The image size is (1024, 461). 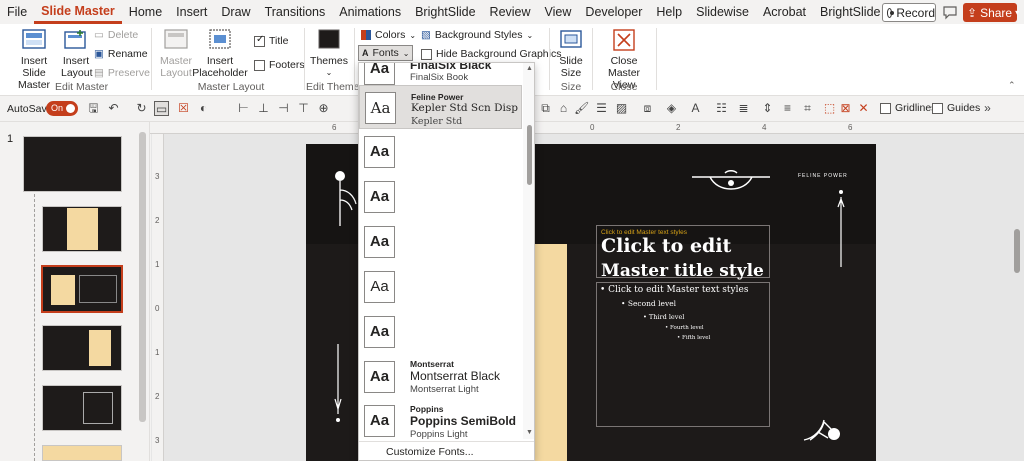 I want to click on preserve-button: ▤ Preserve, so click(x=122, y=73).